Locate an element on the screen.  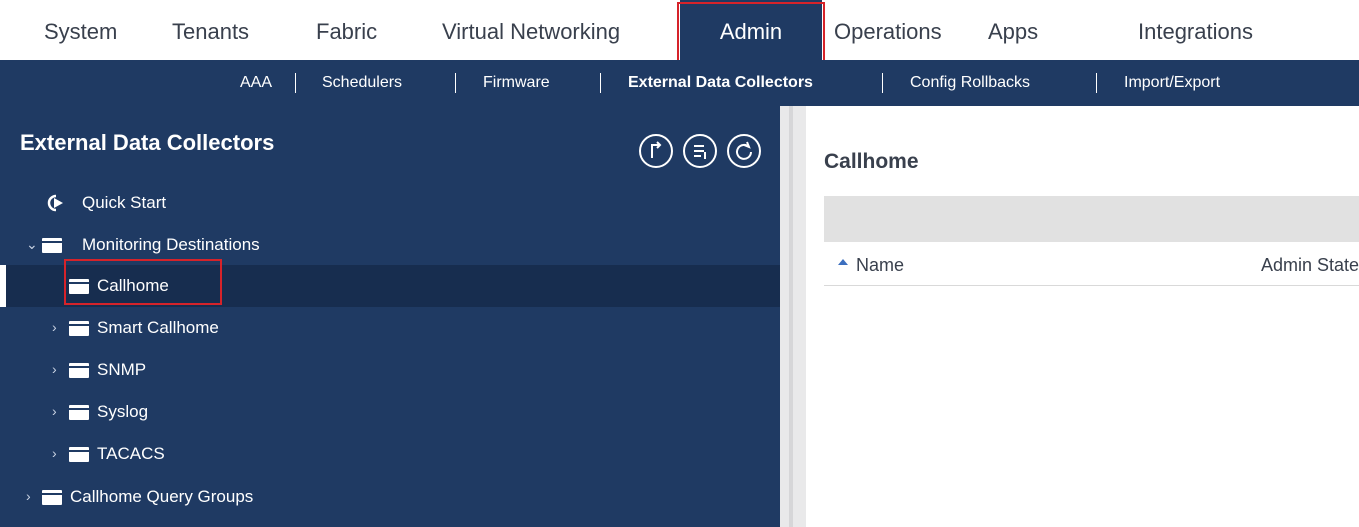
chevron-down-icon: ⌄ is located at coordinates (32, 244).